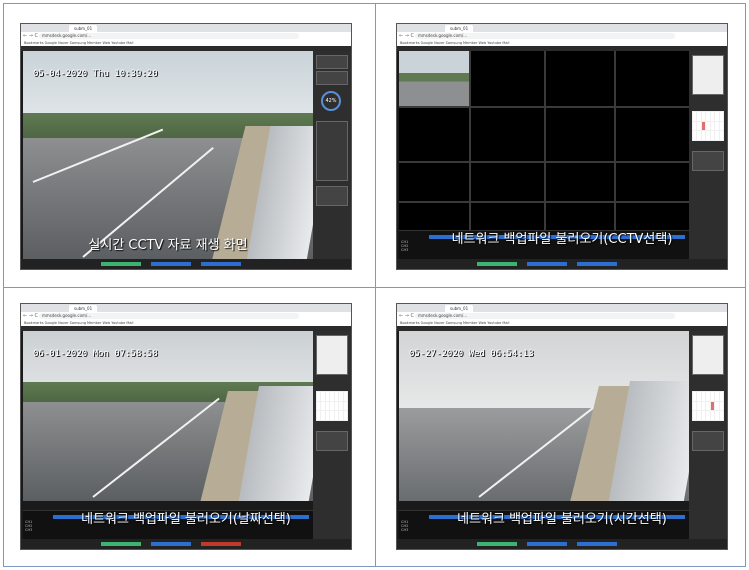  What do you see at coordinates (562, 239) in the screenshot?
I see `panel-caption: 네트워크 백업파일 불러오기(CCTV선택)` at bounding box center [562, 239].